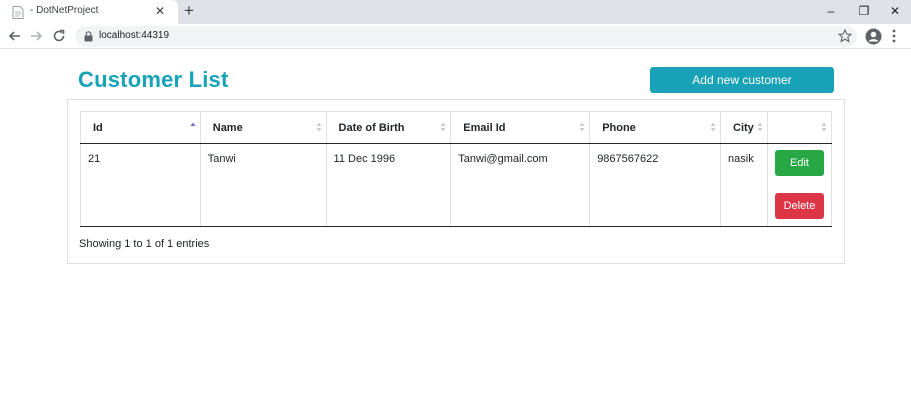  What do you see at coordinates (799, 185) in the screenshot?
I see `cell-actions: Edit Delete` at bounding box center [799, 185].